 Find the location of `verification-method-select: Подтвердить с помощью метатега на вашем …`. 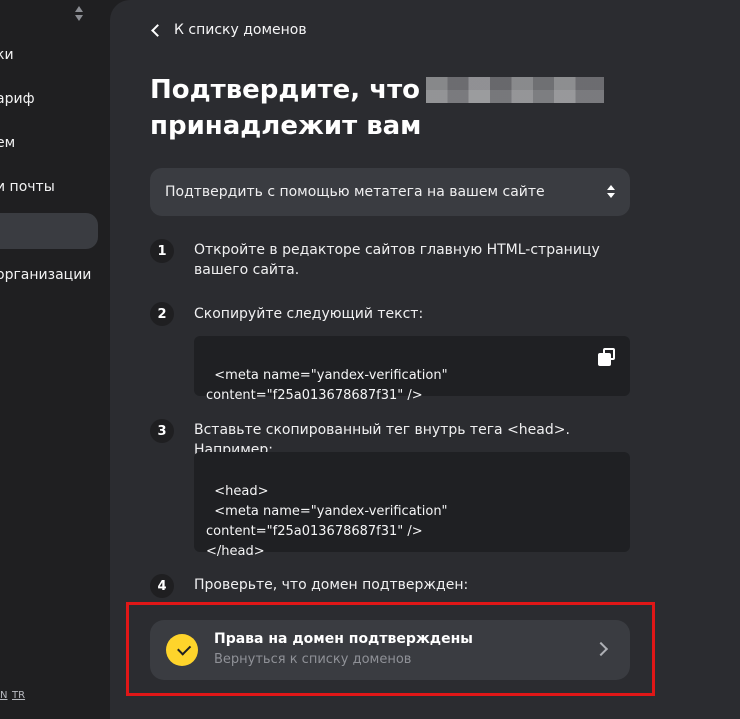

verification-method-select: Подтвердить с помощью метатега на вашем … is located at coordinates (390, 192).